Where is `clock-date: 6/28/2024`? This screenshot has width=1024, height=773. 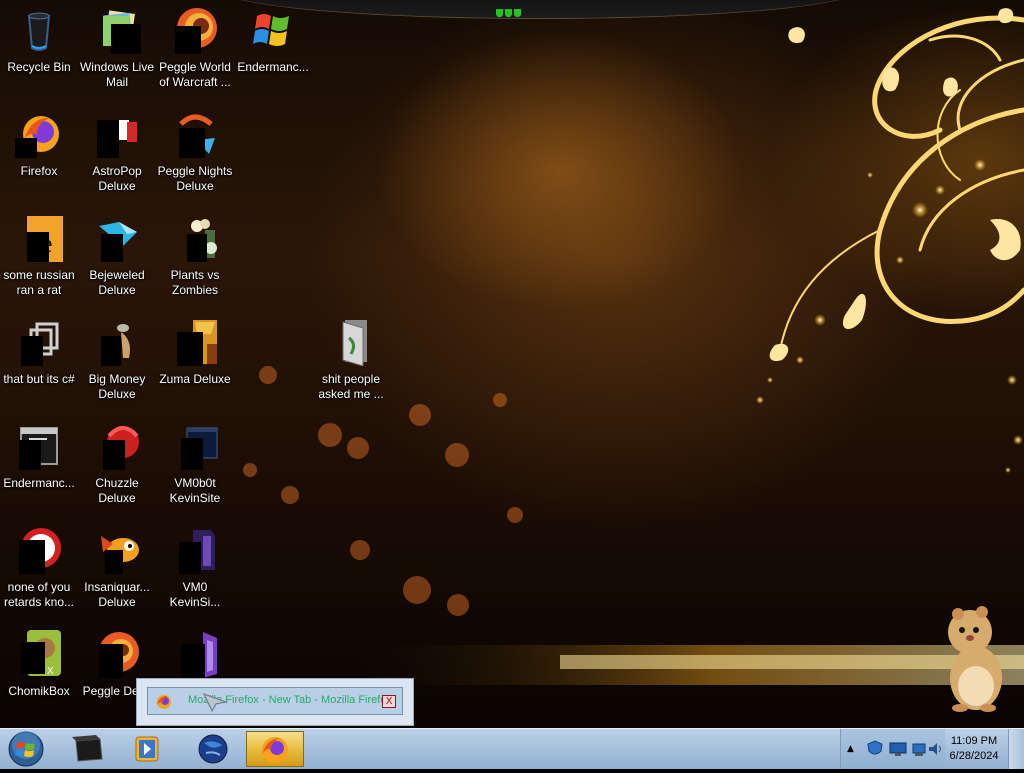
clock-date: 6/28/2024 is located at coordinates (974, 756).